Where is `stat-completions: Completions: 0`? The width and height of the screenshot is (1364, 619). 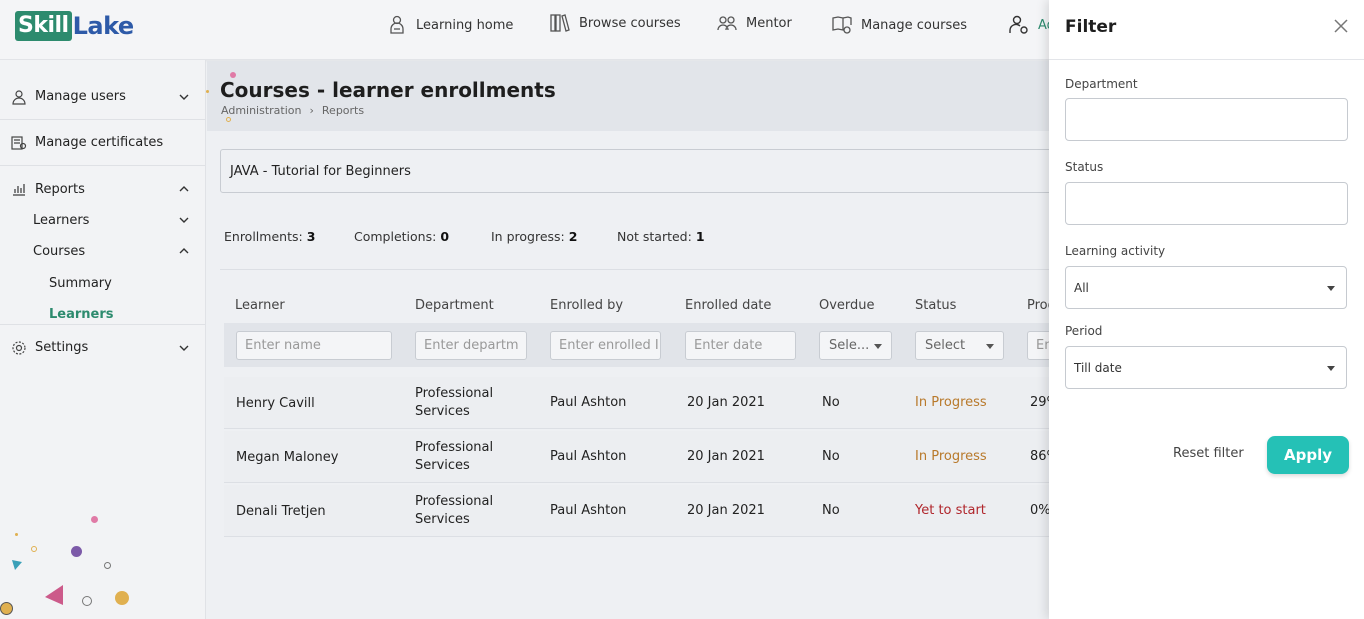
stat-completions: Completions: 0 is located at coordinates (422, 236).